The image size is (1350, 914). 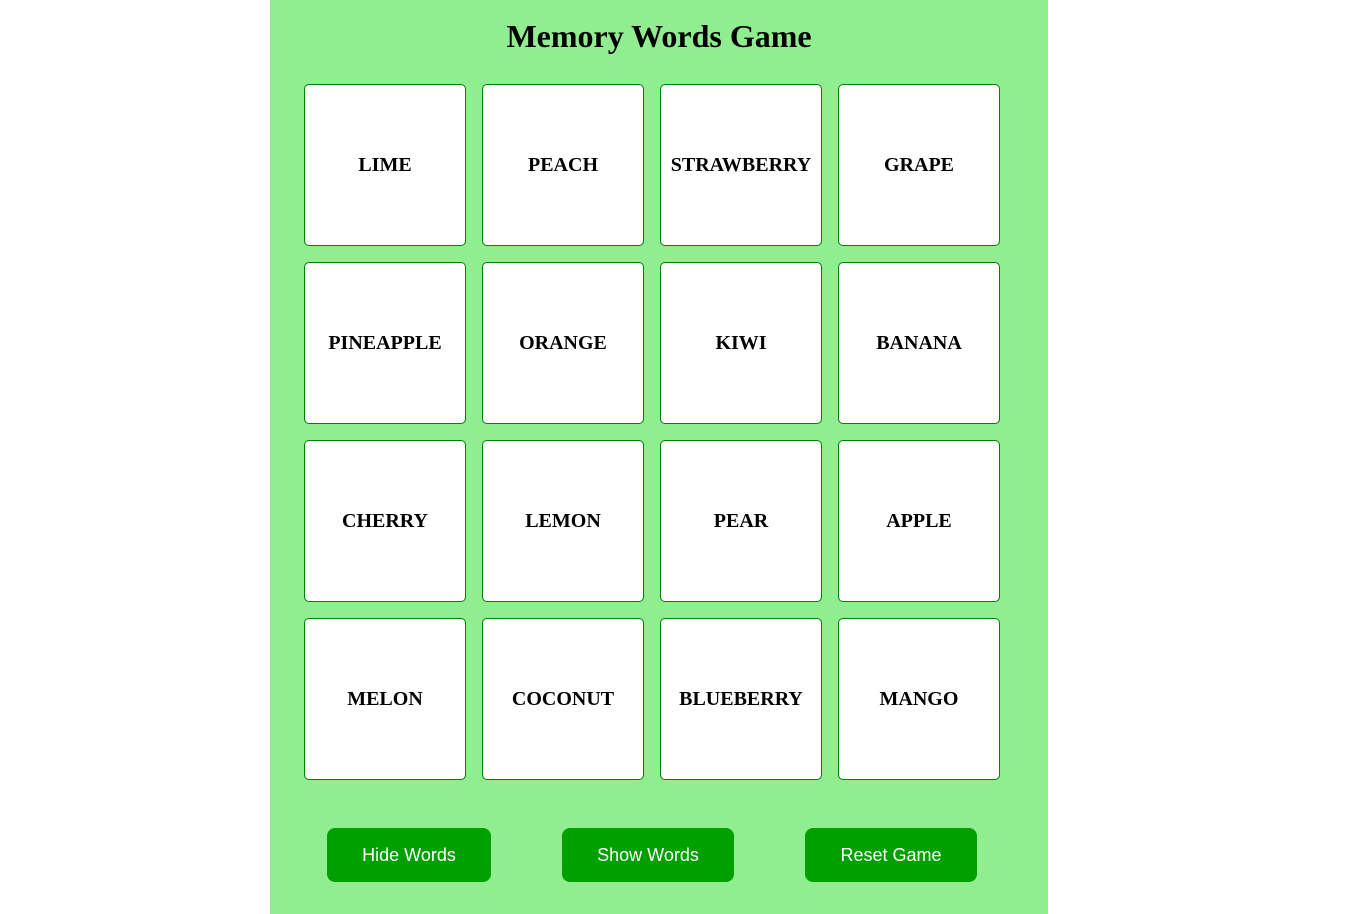 I want to click on word-card: GRAPE, so click(x=919, y=165).